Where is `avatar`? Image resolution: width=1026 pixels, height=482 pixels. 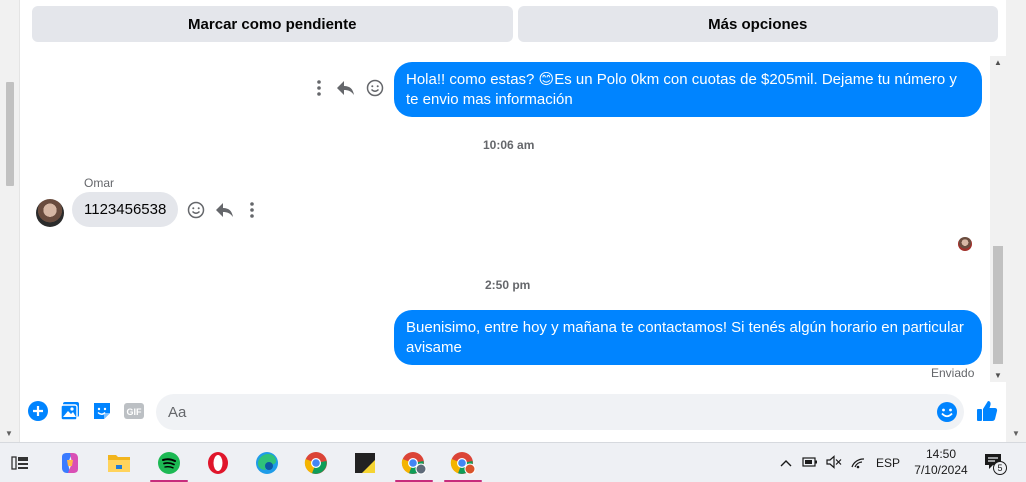
avatar is located at coordinates (50, 213).